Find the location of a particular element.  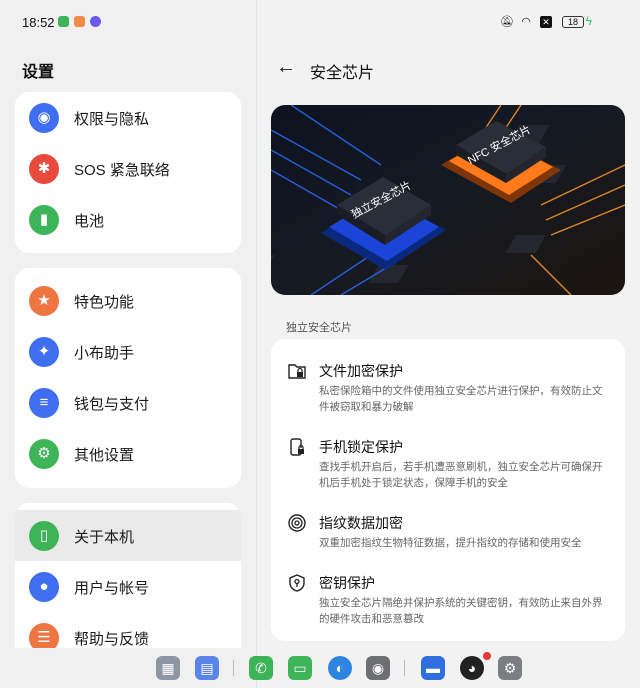

battery-icon: ▮ is located at coordinates (44, 220).